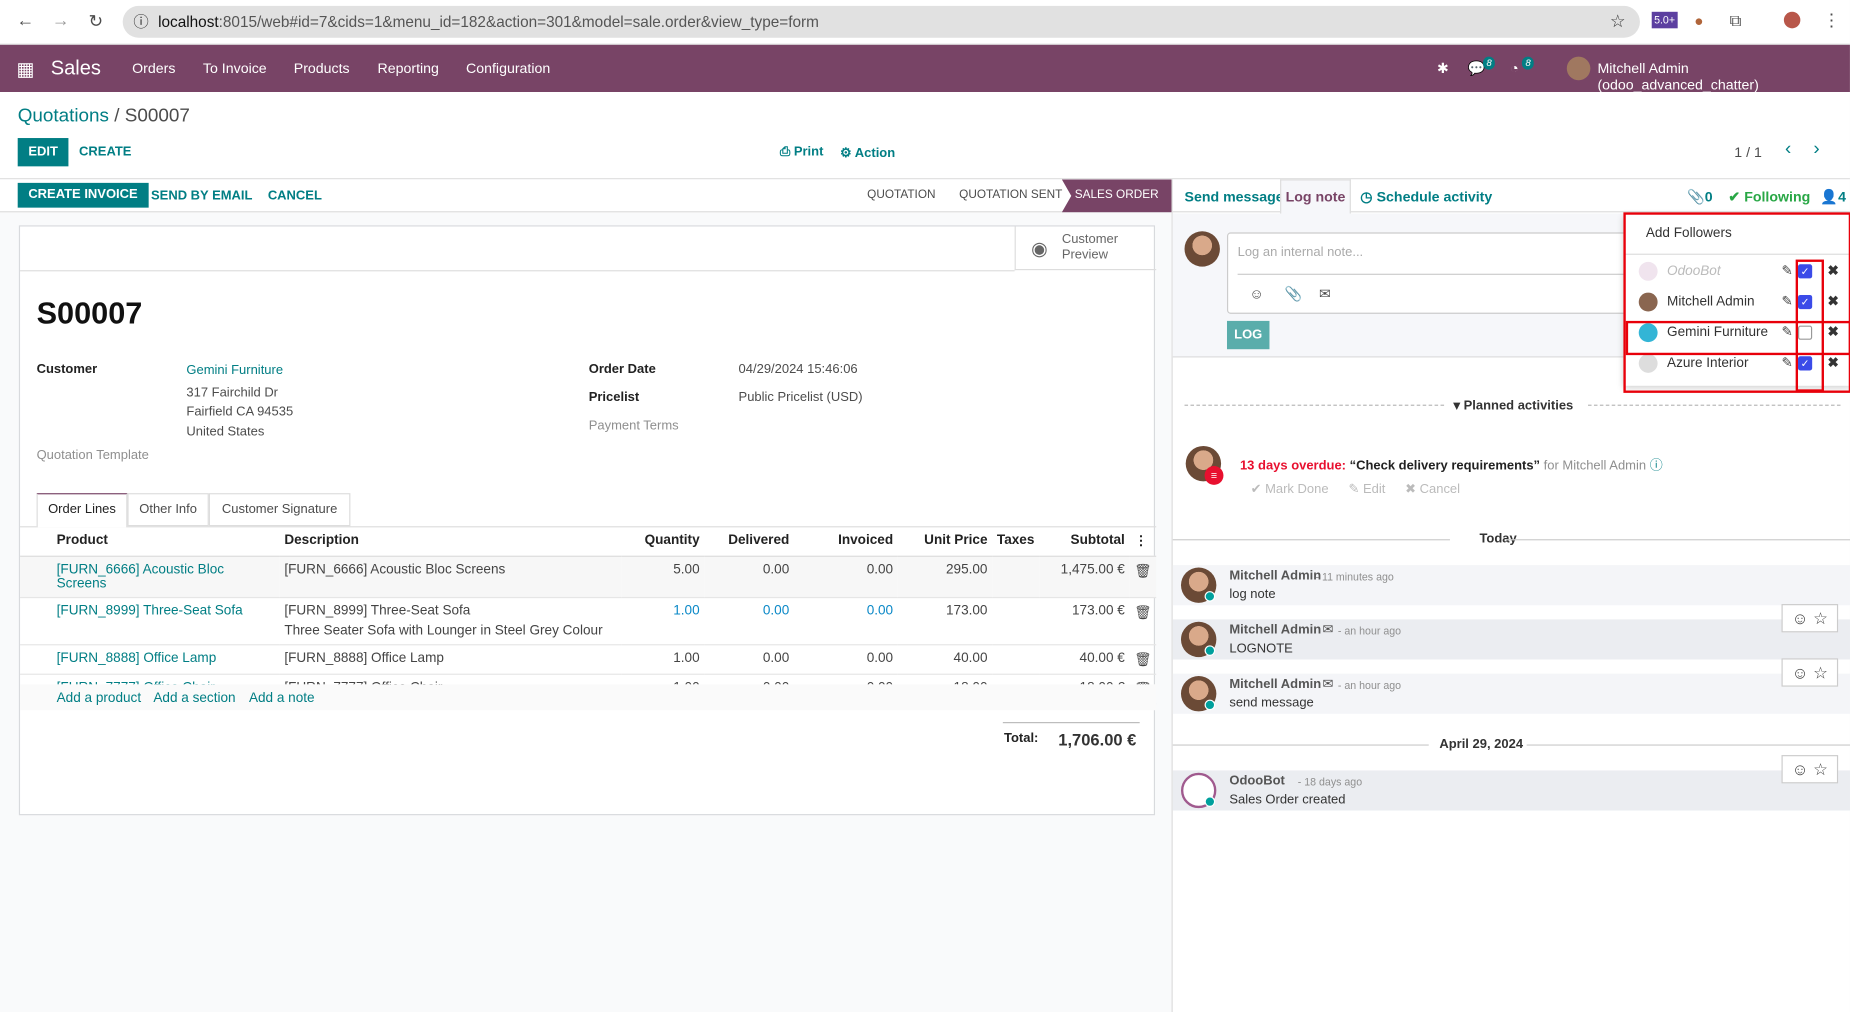 This screenshot has height=1012, width=1850. What do you see at coordinates (1426, 197) in the screenshot?
I see `schedule-activity-button: ◷ Schedule activity` at bounding box center [1426, 197].